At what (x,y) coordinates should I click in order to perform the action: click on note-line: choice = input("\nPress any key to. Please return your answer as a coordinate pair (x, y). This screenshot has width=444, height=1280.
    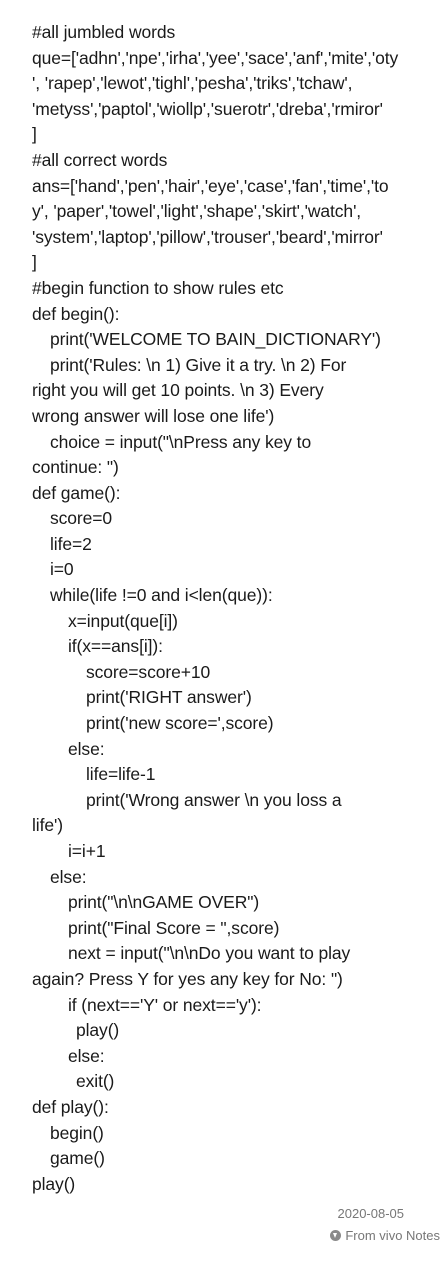
    Looking at the image, I should click on (181, 441).